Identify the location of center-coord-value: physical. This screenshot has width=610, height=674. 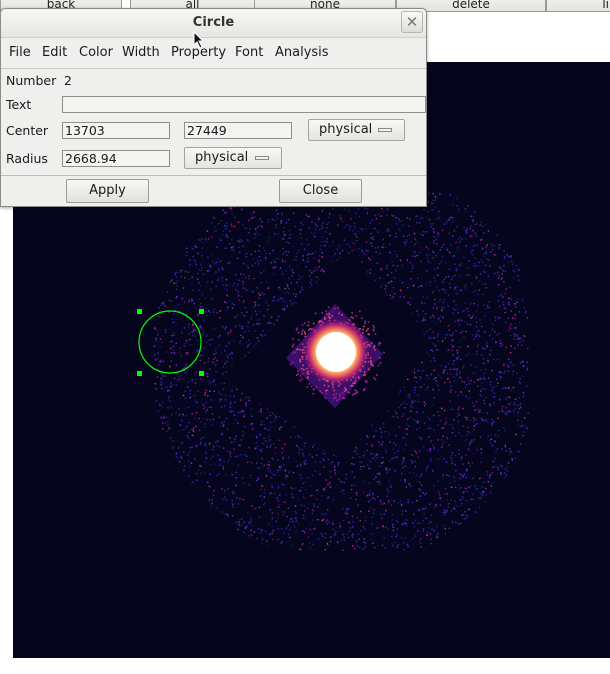
(346, 129).